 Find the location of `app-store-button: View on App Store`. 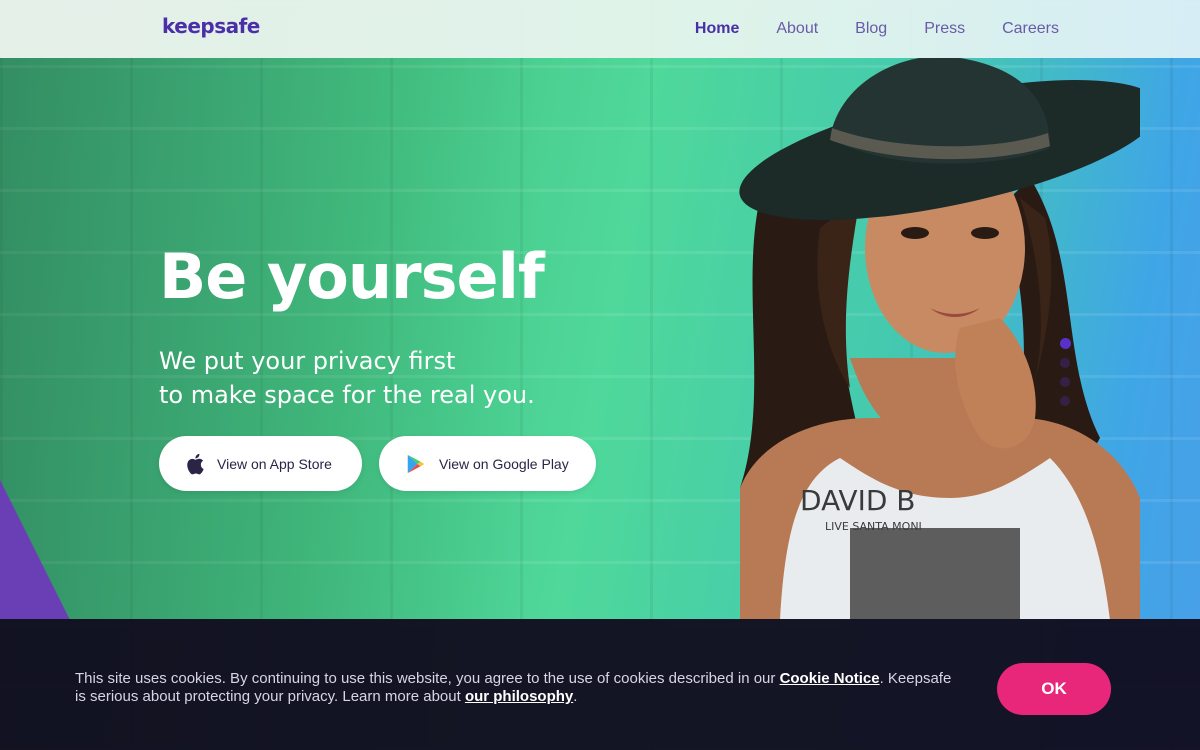

app-store-button: View on App Store is located at coordinates (260, 463).